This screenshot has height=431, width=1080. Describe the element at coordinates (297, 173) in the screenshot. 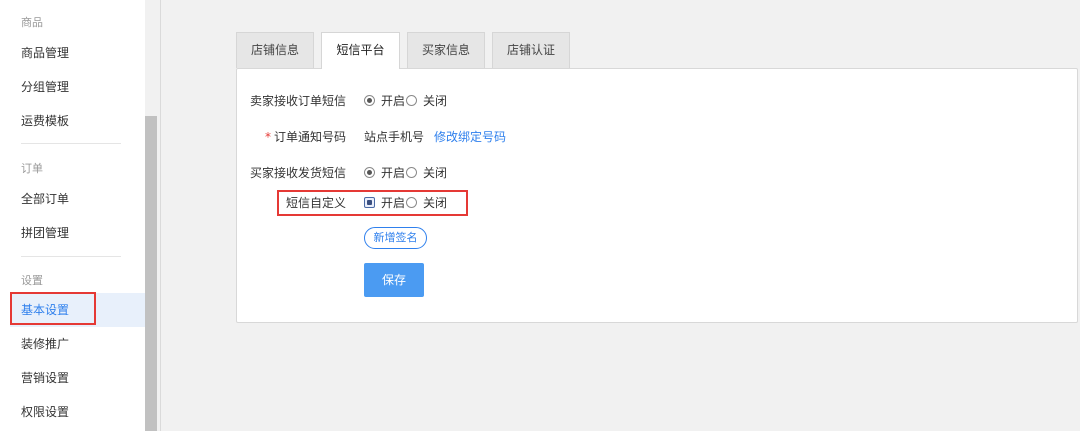

I see `buyer-sms-label: 买家接收发货短信` at that location.